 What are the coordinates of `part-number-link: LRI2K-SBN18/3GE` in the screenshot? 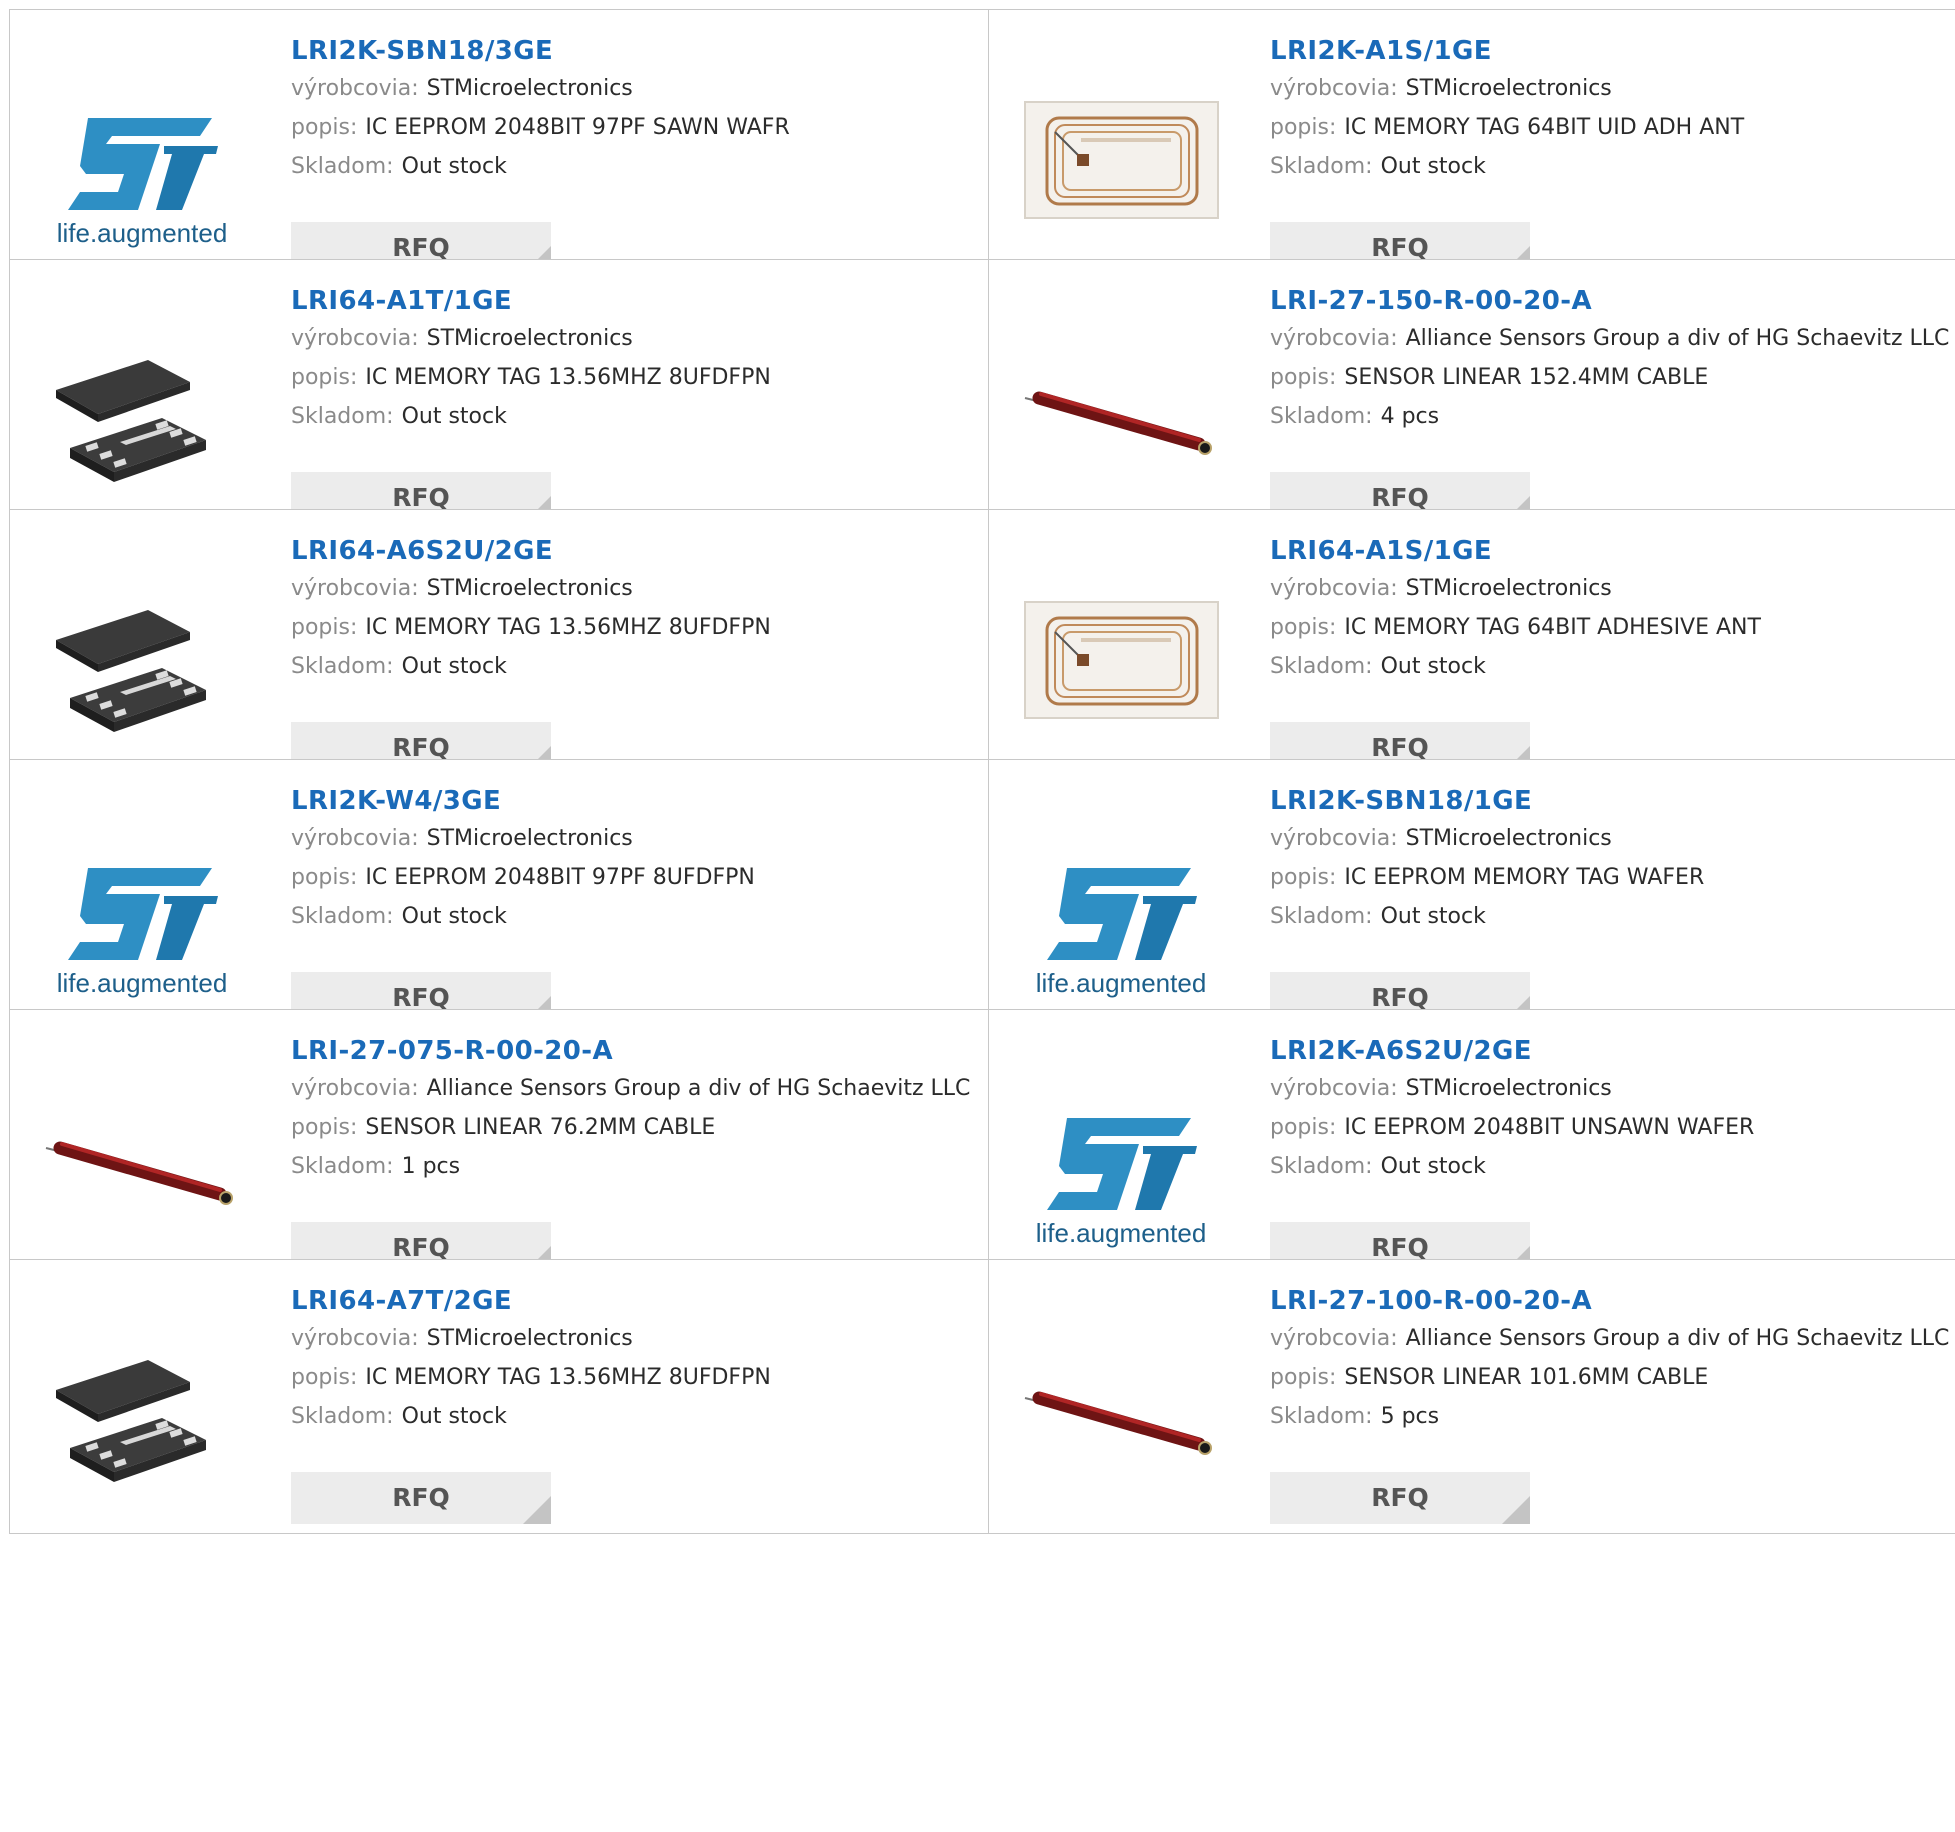 It's located at (422, 51).